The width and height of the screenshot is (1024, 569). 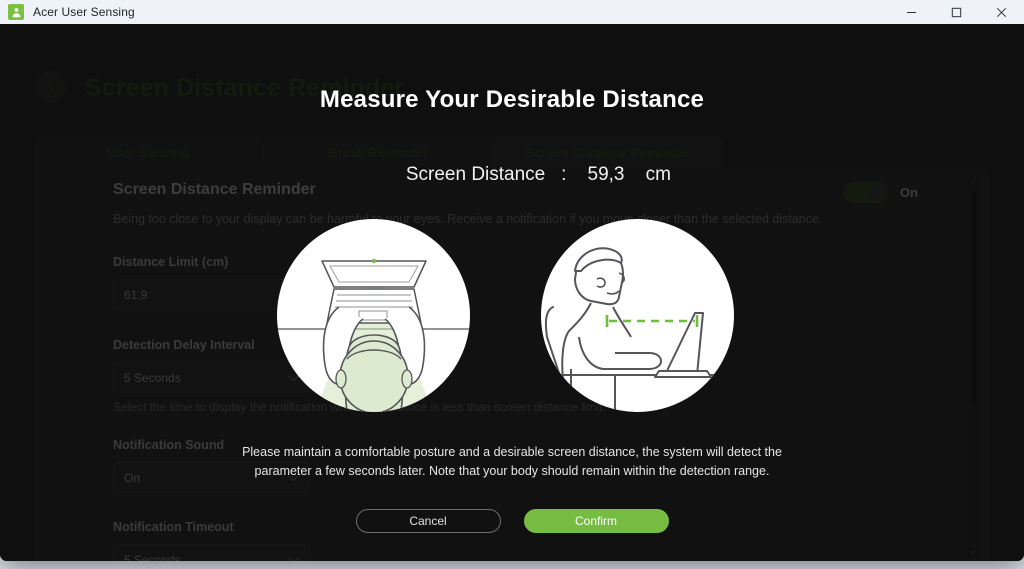 What do you see at coordinates (637, 315) in the screenshot?
I see `side-view-screen-distance-illustration` at bounding box center [637, 315].